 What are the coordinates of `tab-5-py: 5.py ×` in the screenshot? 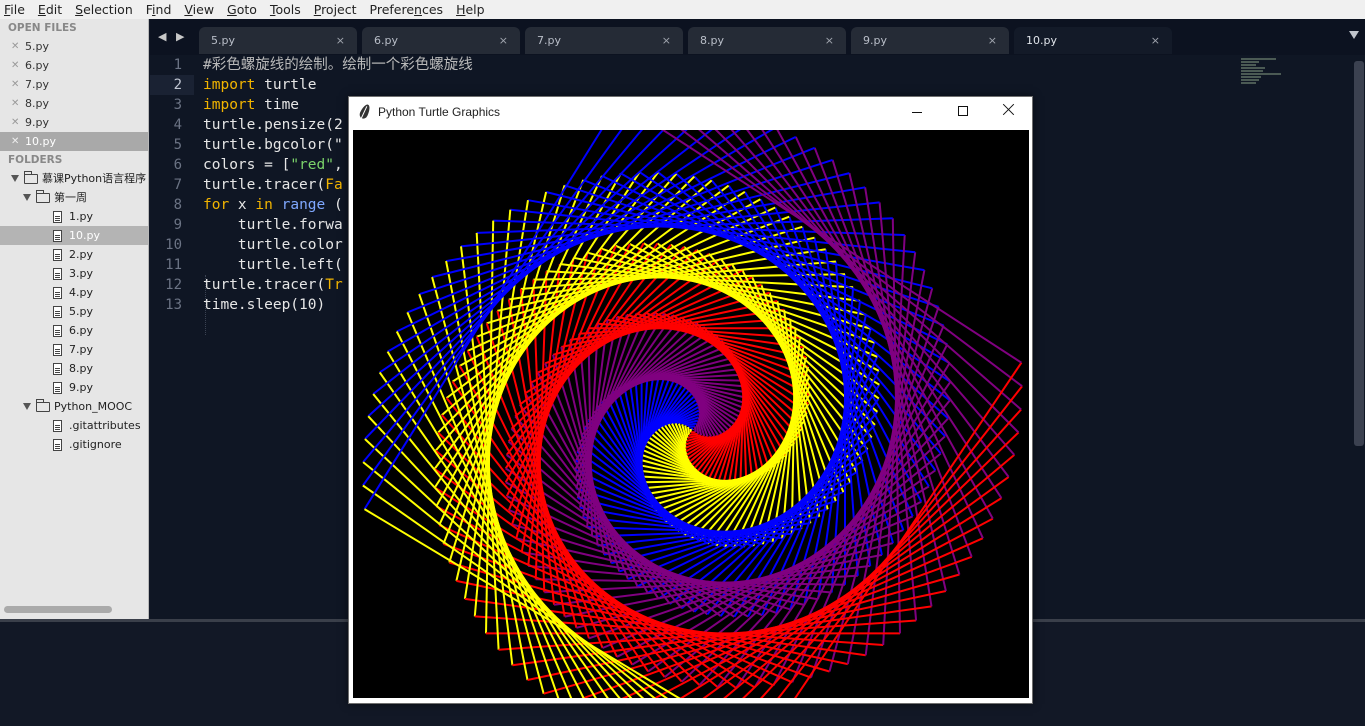 It's located at (278, 40).